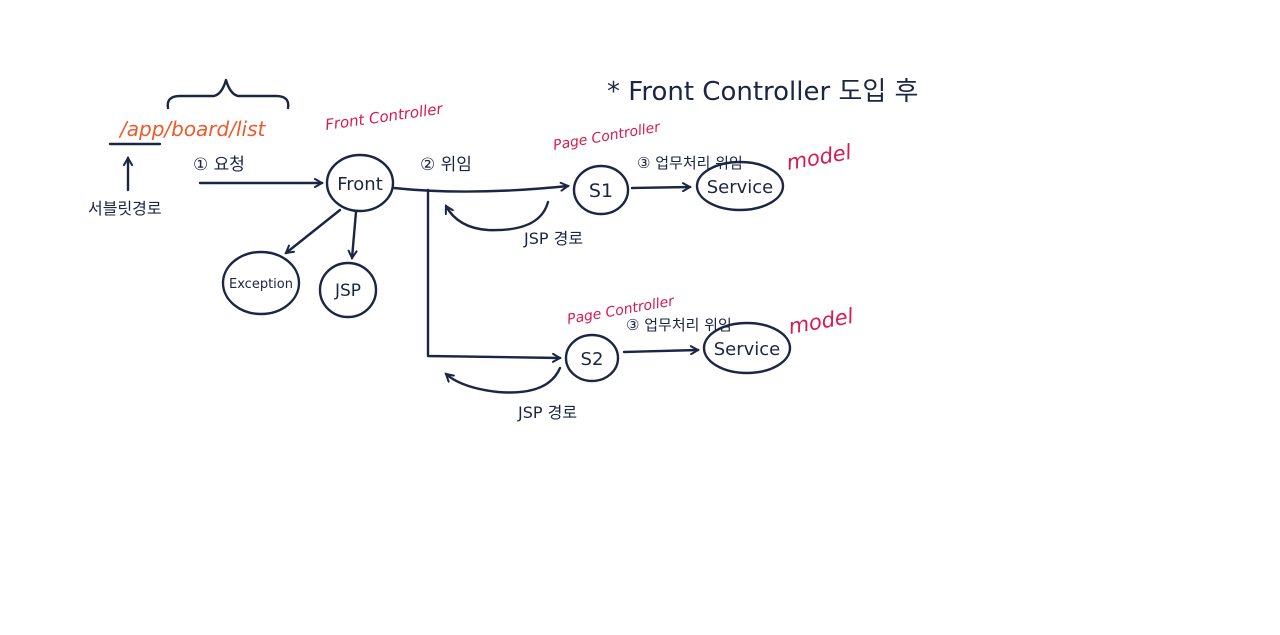 The width and height of the screenshot is (1280, 635). Describe the element at coordinates (125, 208) in the screenshot. I see `servlet-path-label: 서블릿경로` at that location.